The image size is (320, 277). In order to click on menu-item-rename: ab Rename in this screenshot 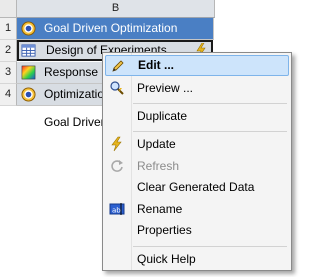, I will do `click(197, 209)`.